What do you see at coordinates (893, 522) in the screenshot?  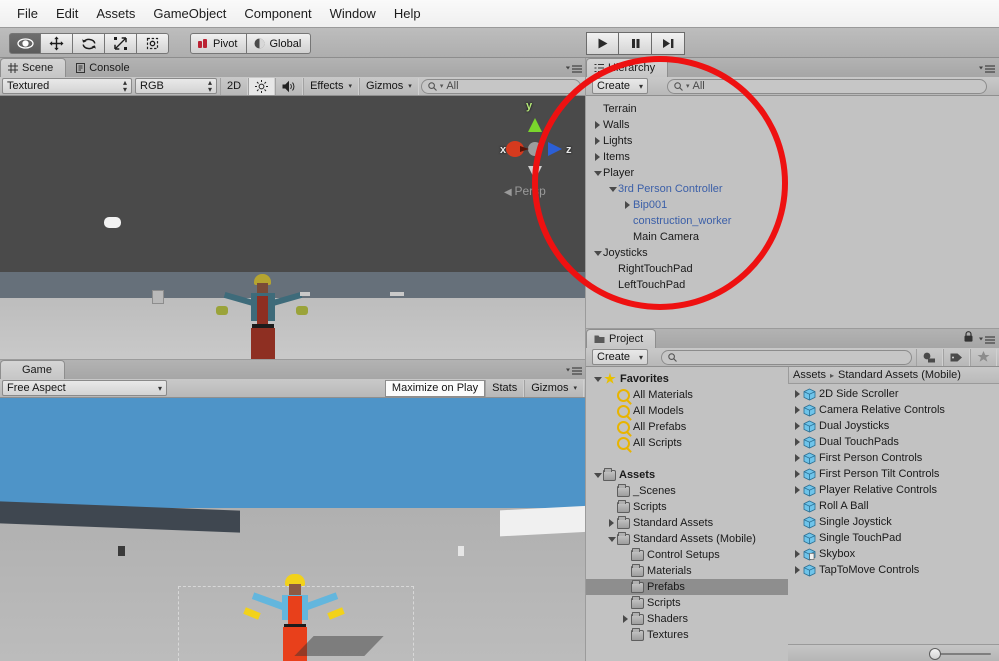 I see `asset-list-item: Single Joystick` at bounding box center [893, 522].